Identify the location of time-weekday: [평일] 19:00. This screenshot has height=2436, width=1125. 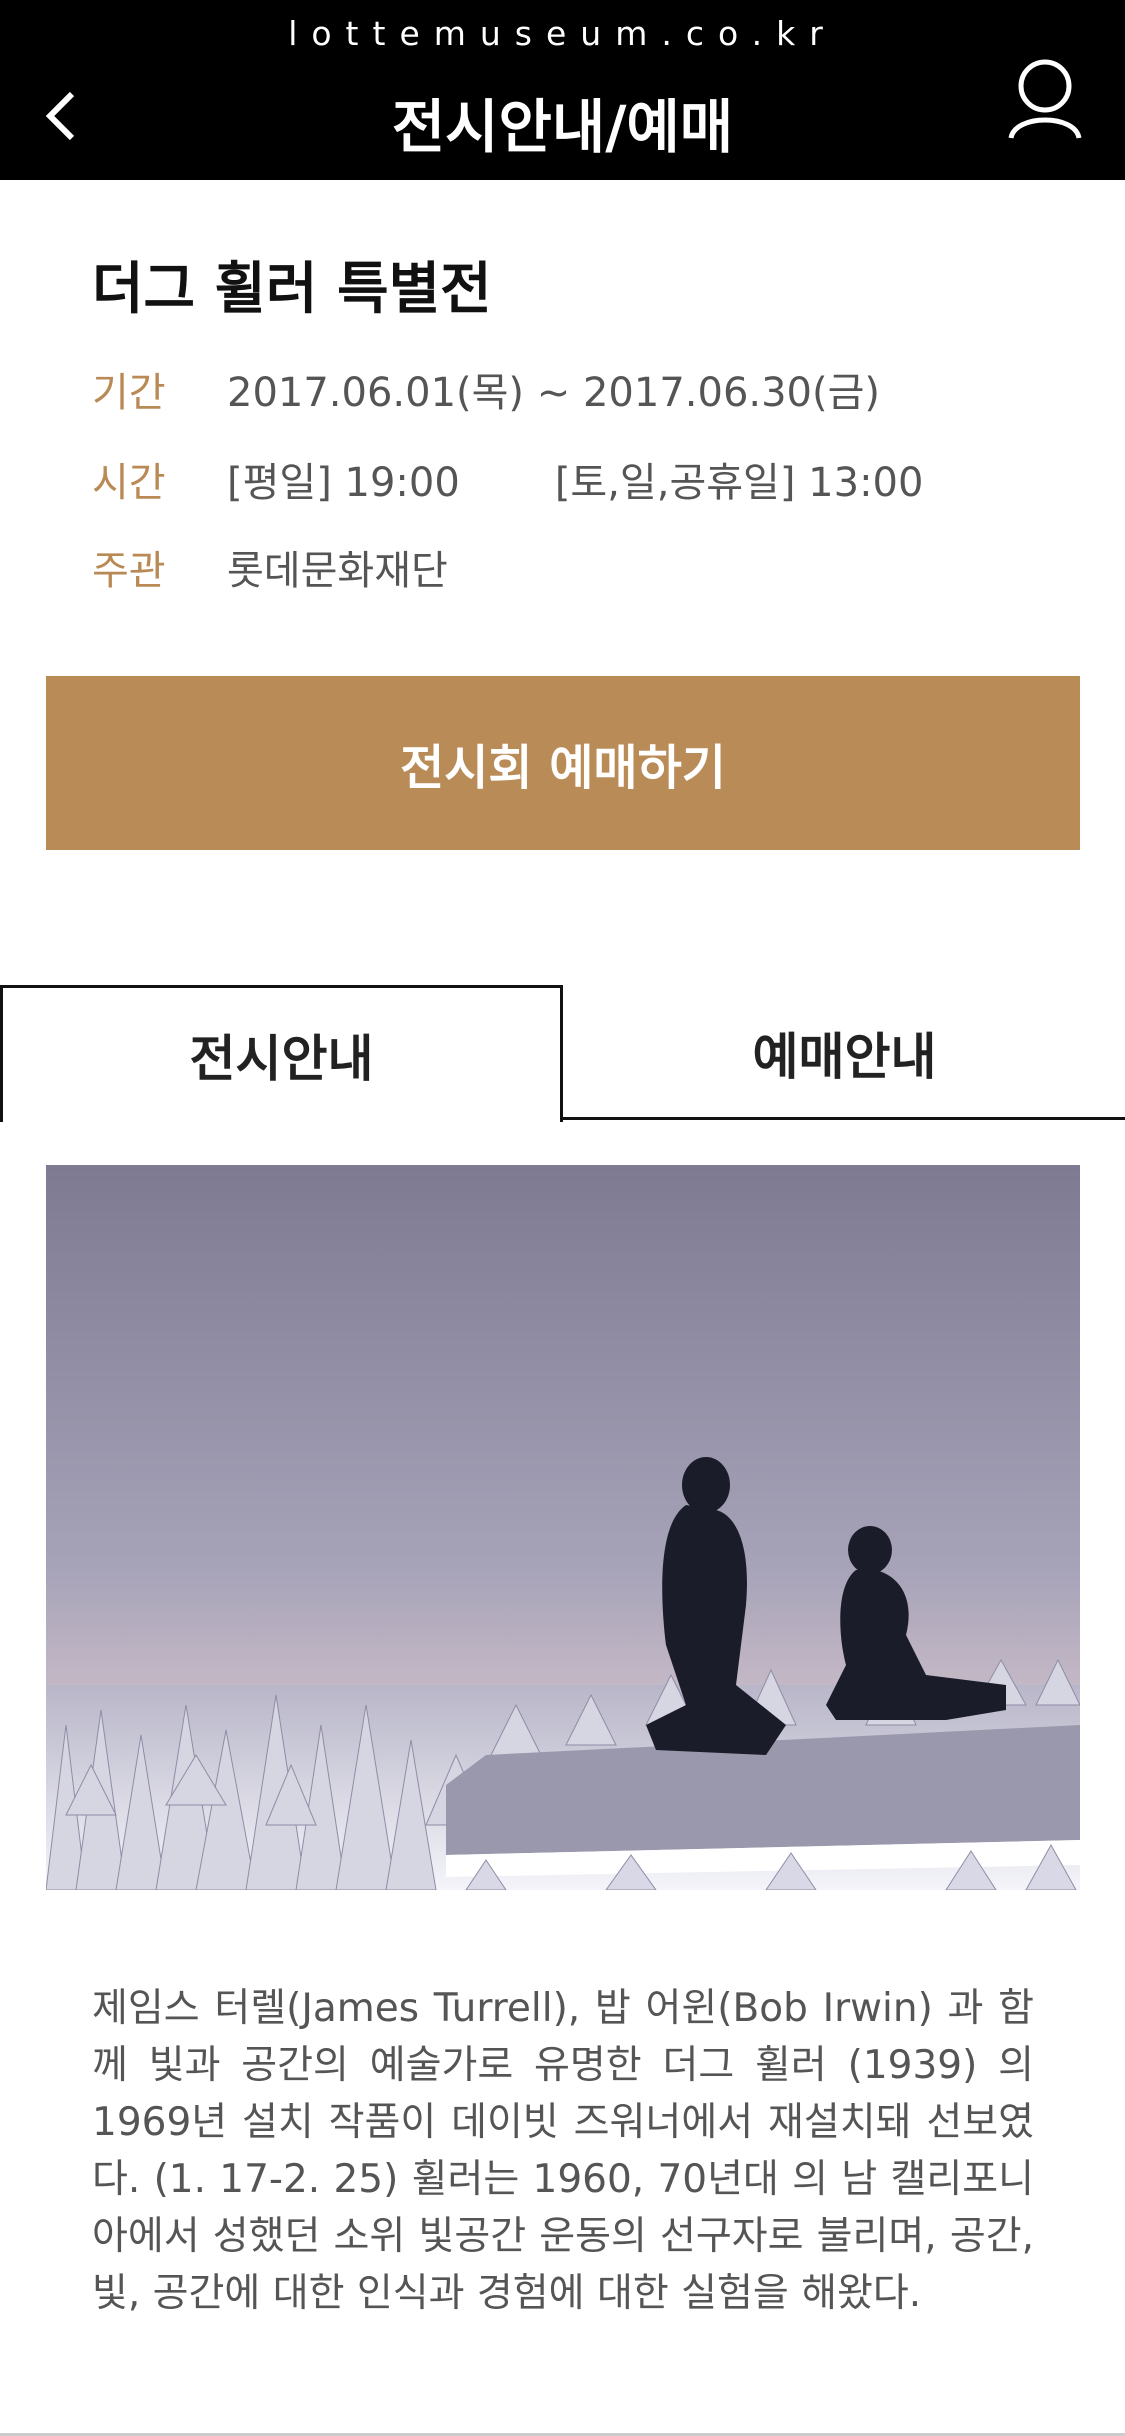
(343, 483).